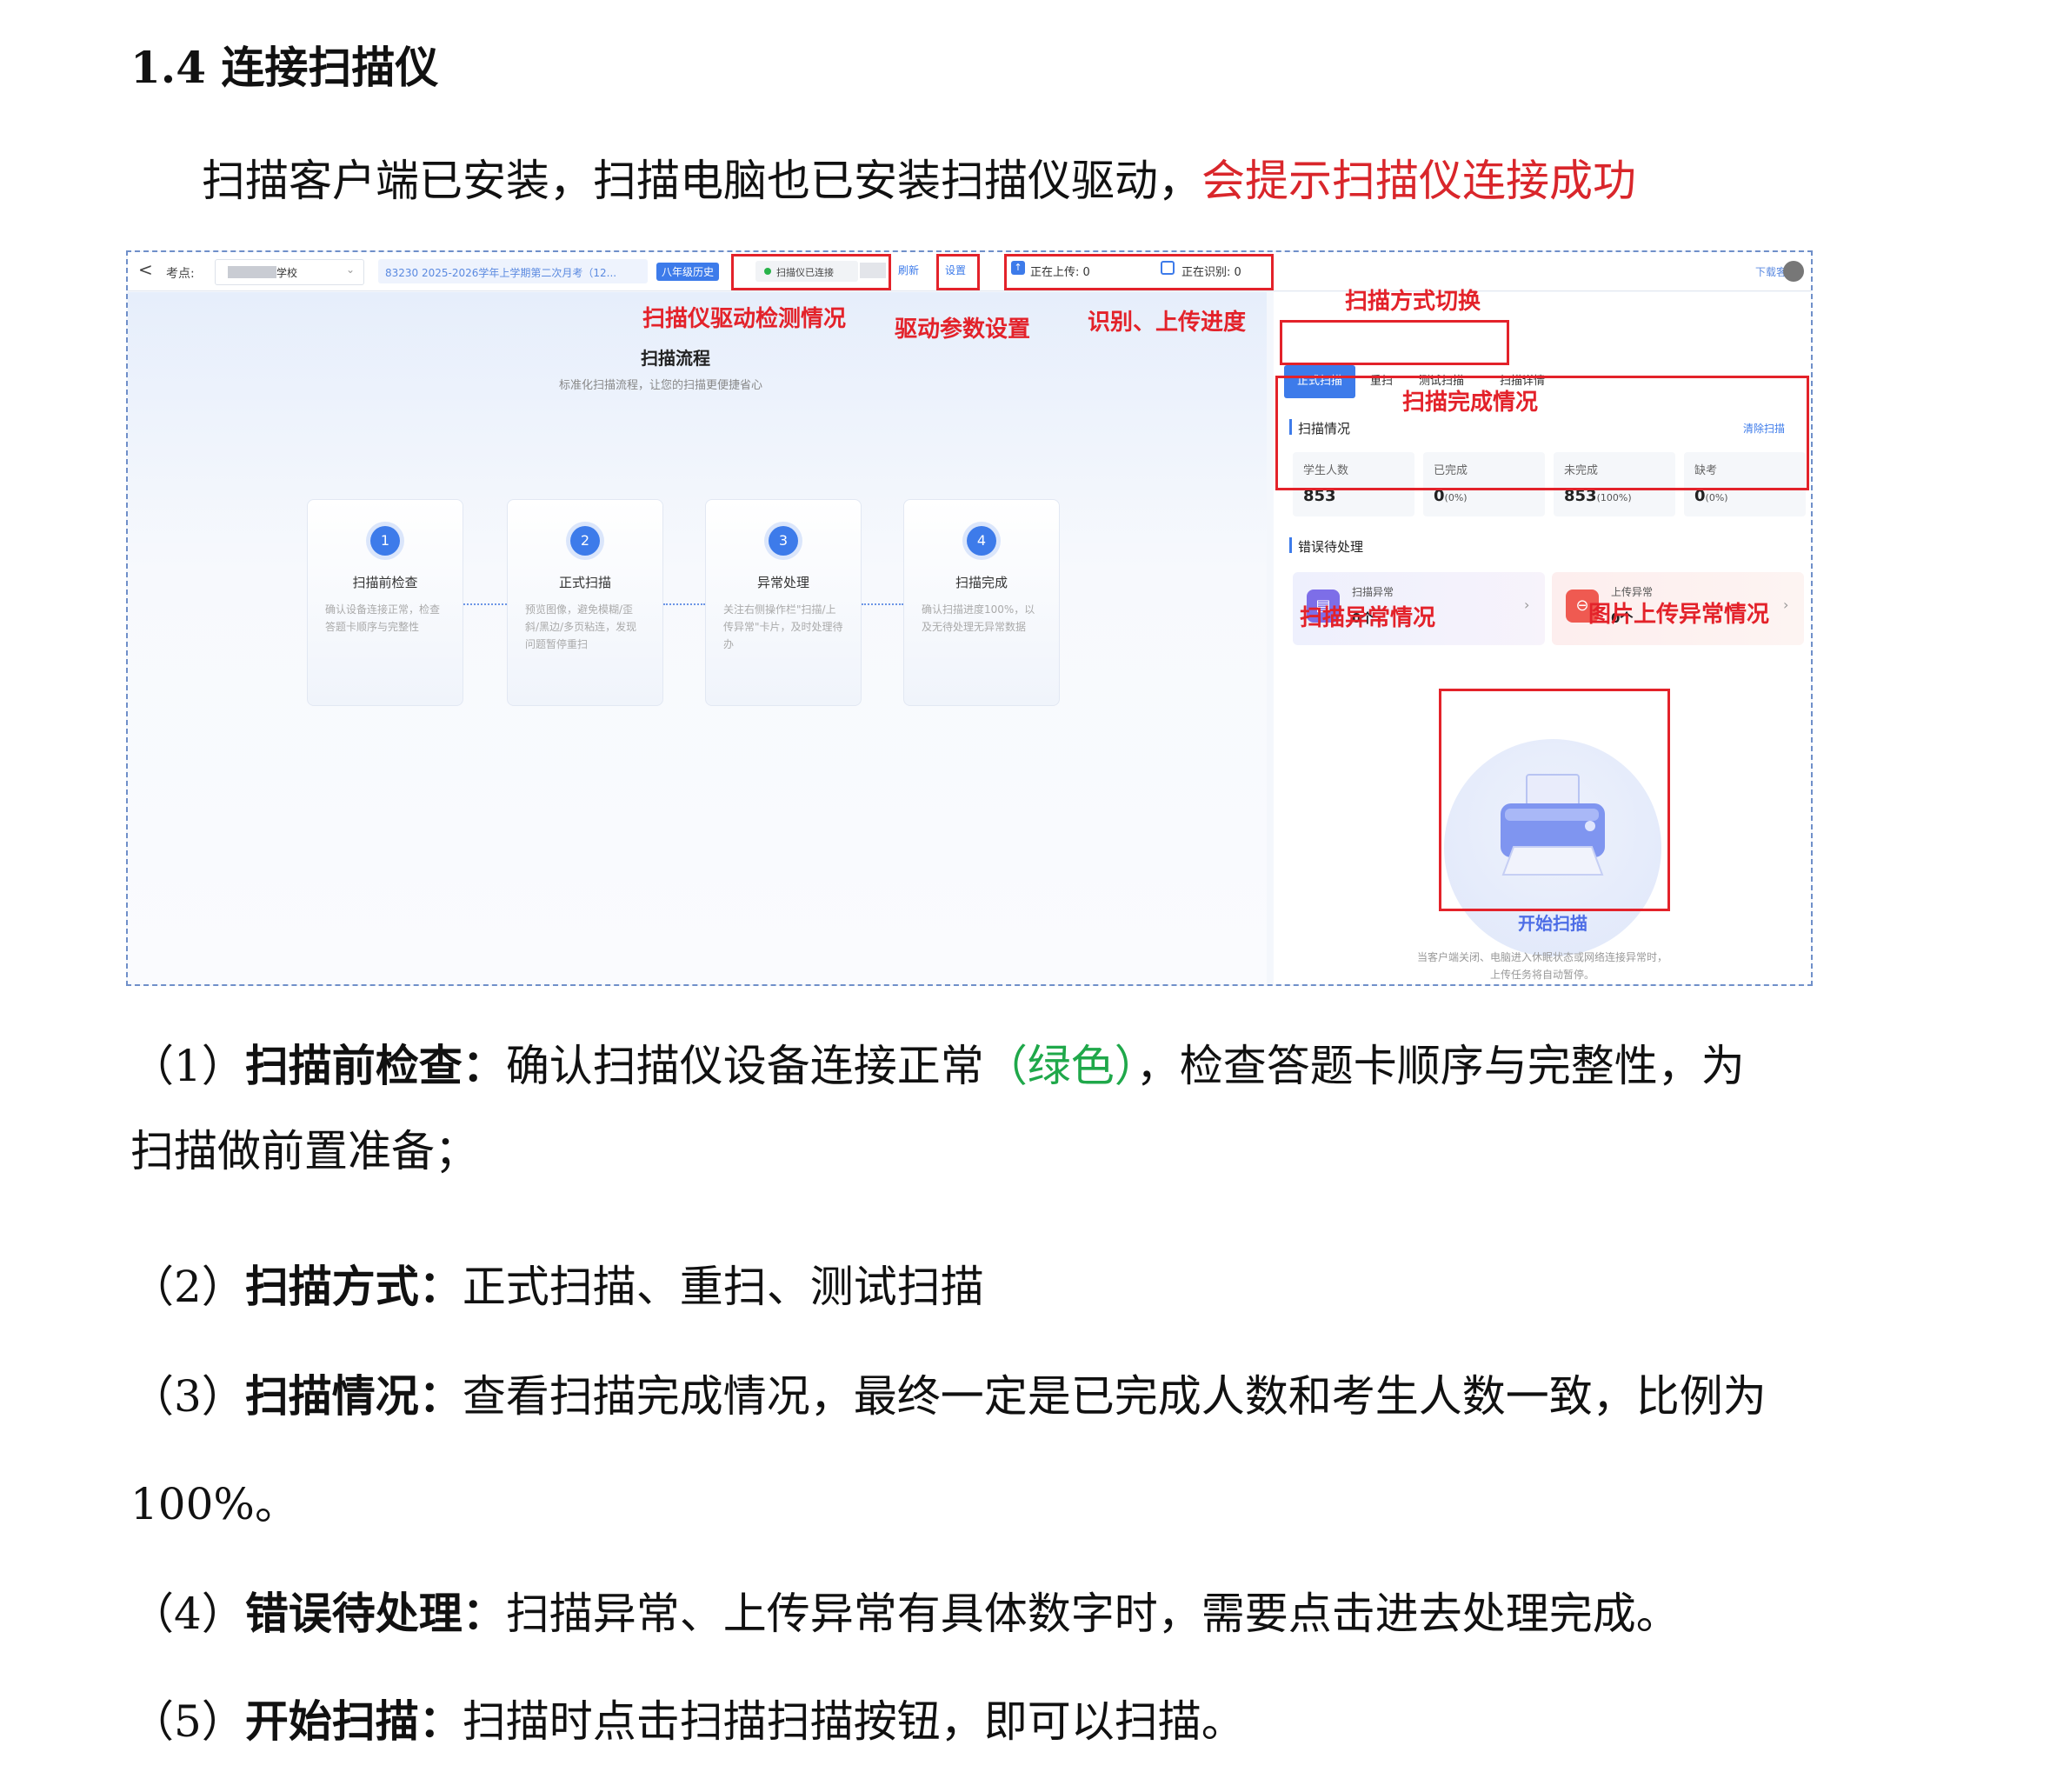 The width and height of the screenshot is (2070, 1792). What do you see at coordinates (723, 1287) in the screenshot?
I see `item-text: 正式扫描、重扫、测试扫描` at bounding box center [723, 1287].